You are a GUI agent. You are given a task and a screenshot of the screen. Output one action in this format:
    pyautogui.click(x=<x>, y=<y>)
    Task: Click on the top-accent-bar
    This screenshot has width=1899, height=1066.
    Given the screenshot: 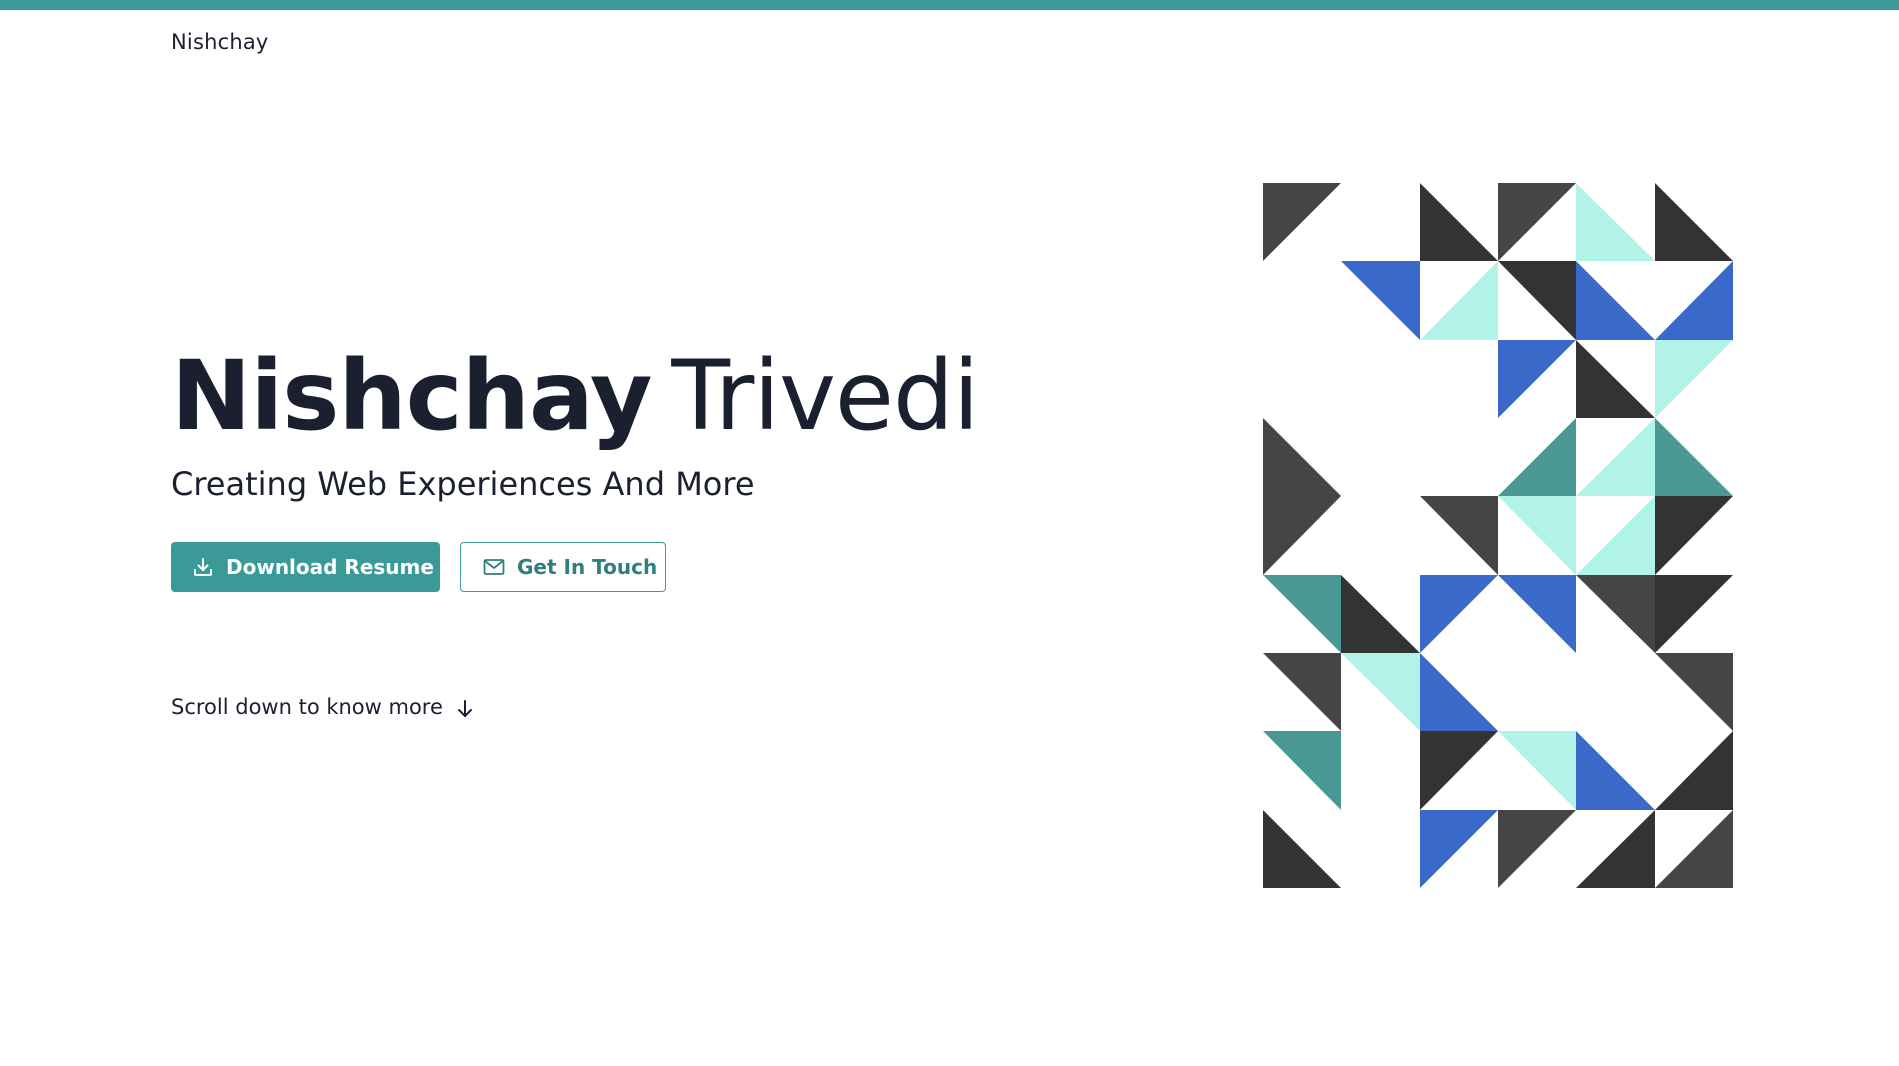 What is the action you would take?
    pyautogui.click(x=949, y=5)
    